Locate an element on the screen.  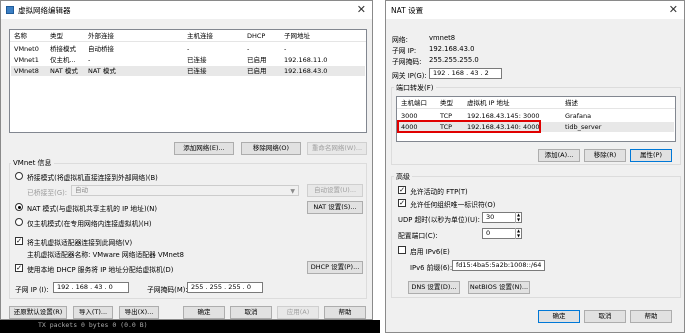
ipv6-prefix-field: fd15:4ba5:5a2b:1008::/64 is located at coordinates (498, 265).